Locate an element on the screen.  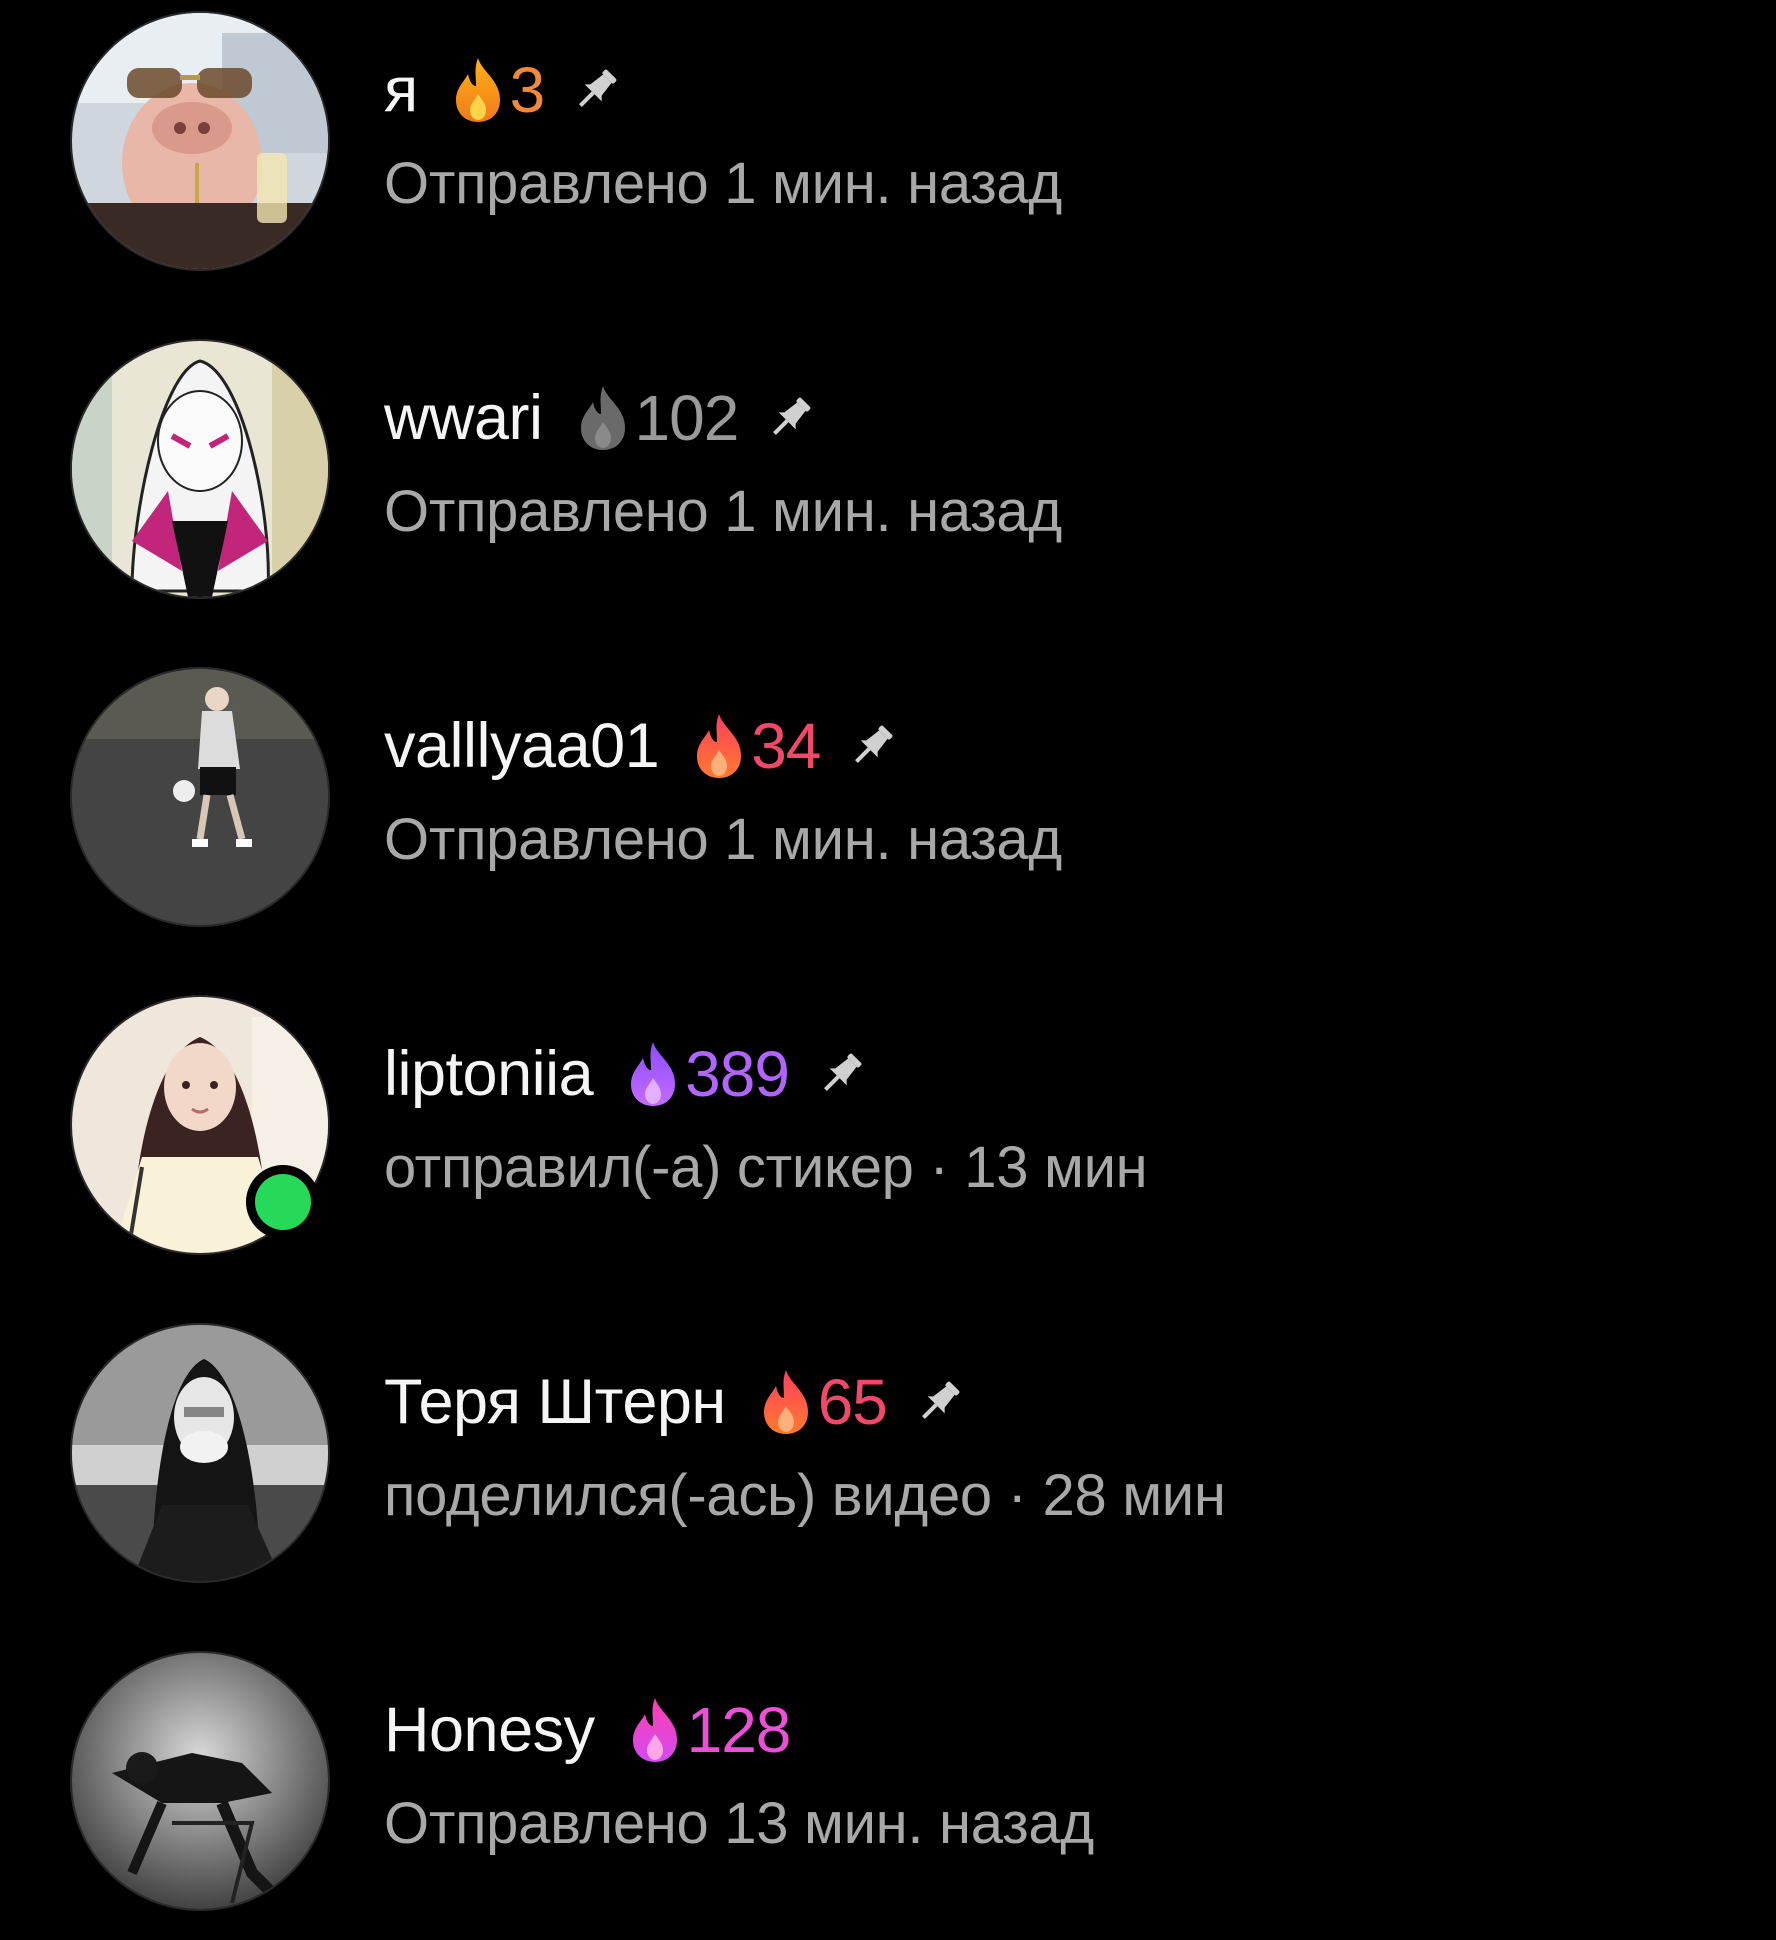
chat-name: valllyaa01 is located at coordinates (522, 746).